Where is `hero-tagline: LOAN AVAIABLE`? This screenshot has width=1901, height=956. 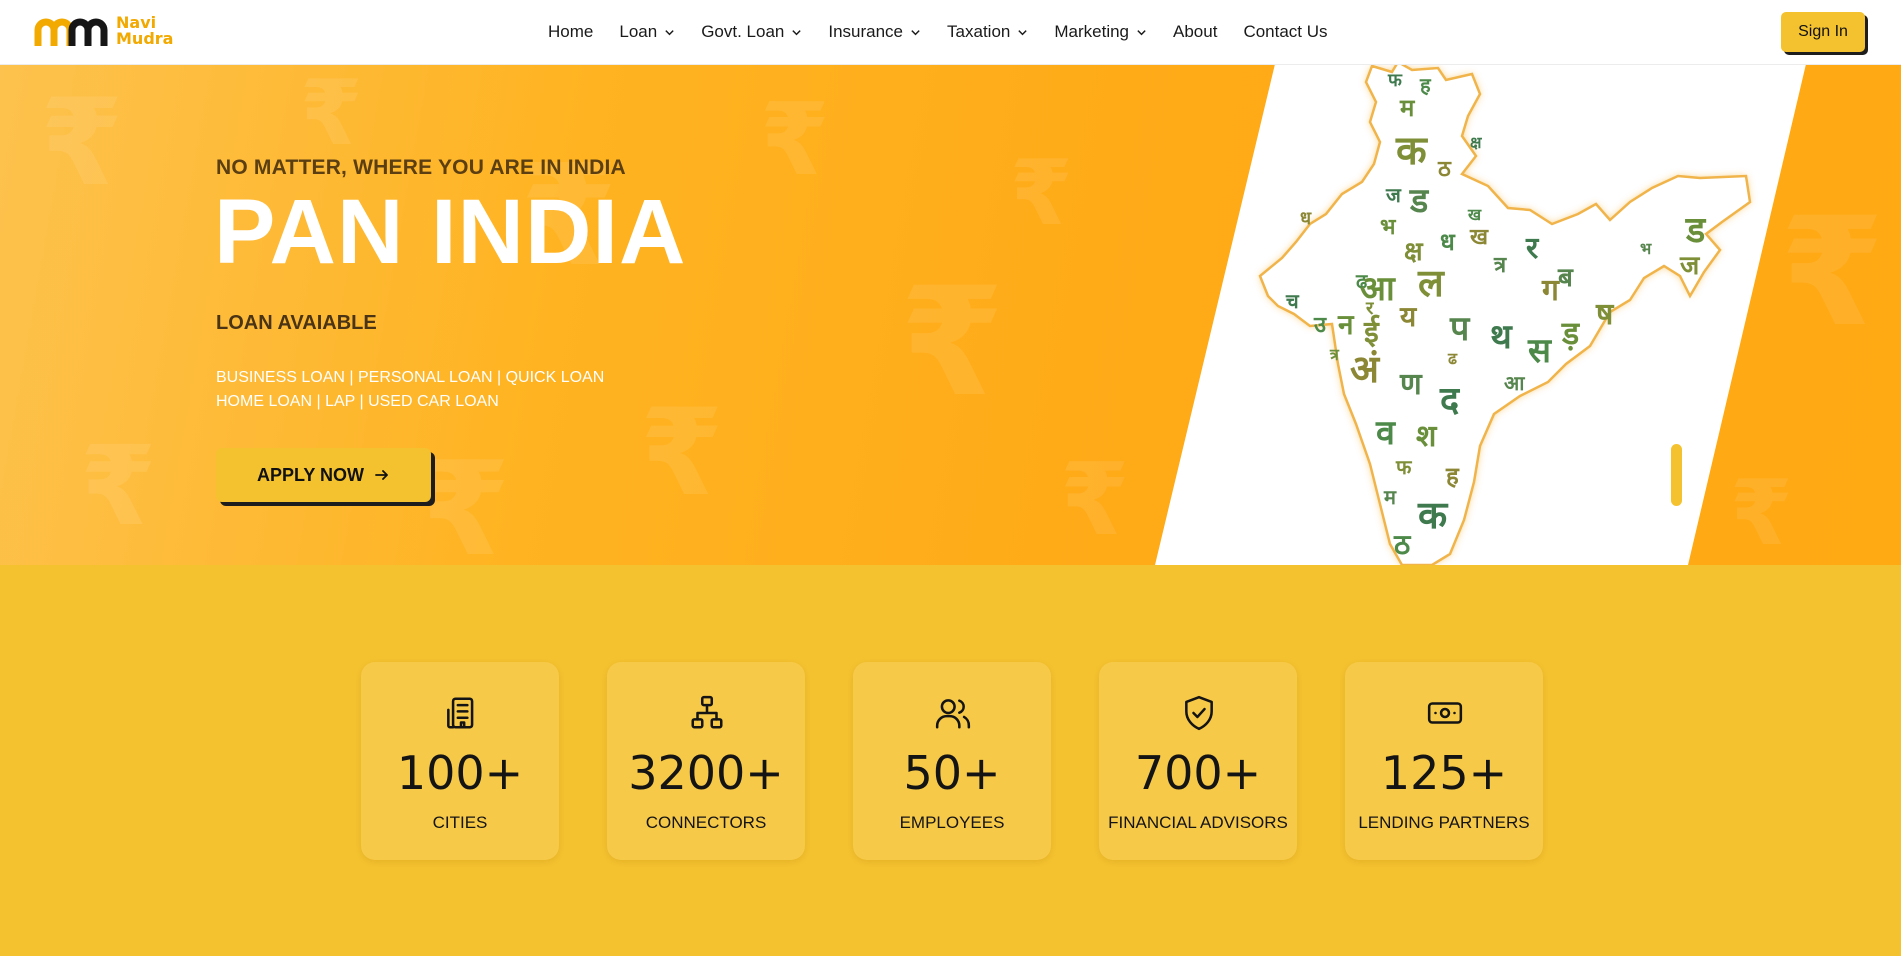 hero-tagline: LOAN AVAIABLE is located at coordinates (296, 323).